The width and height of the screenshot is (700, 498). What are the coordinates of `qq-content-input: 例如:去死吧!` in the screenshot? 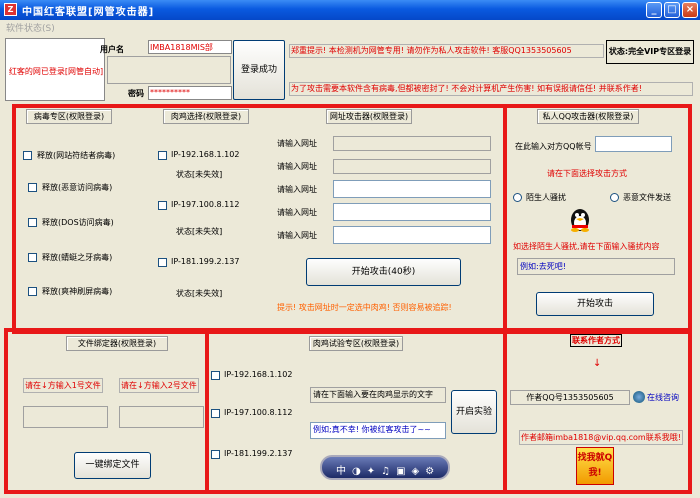 It's located at (596, 266).